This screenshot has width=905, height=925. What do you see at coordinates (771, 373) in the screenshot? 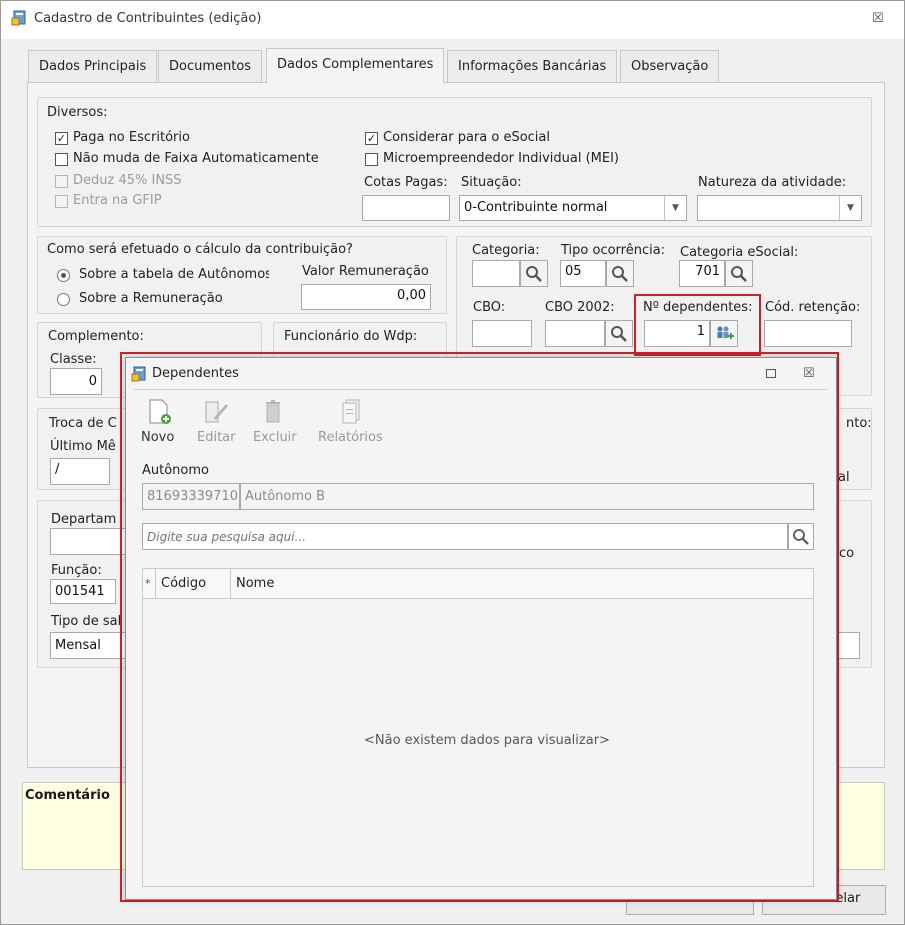
I see `restore-icon` at bounding box center [771, 373].